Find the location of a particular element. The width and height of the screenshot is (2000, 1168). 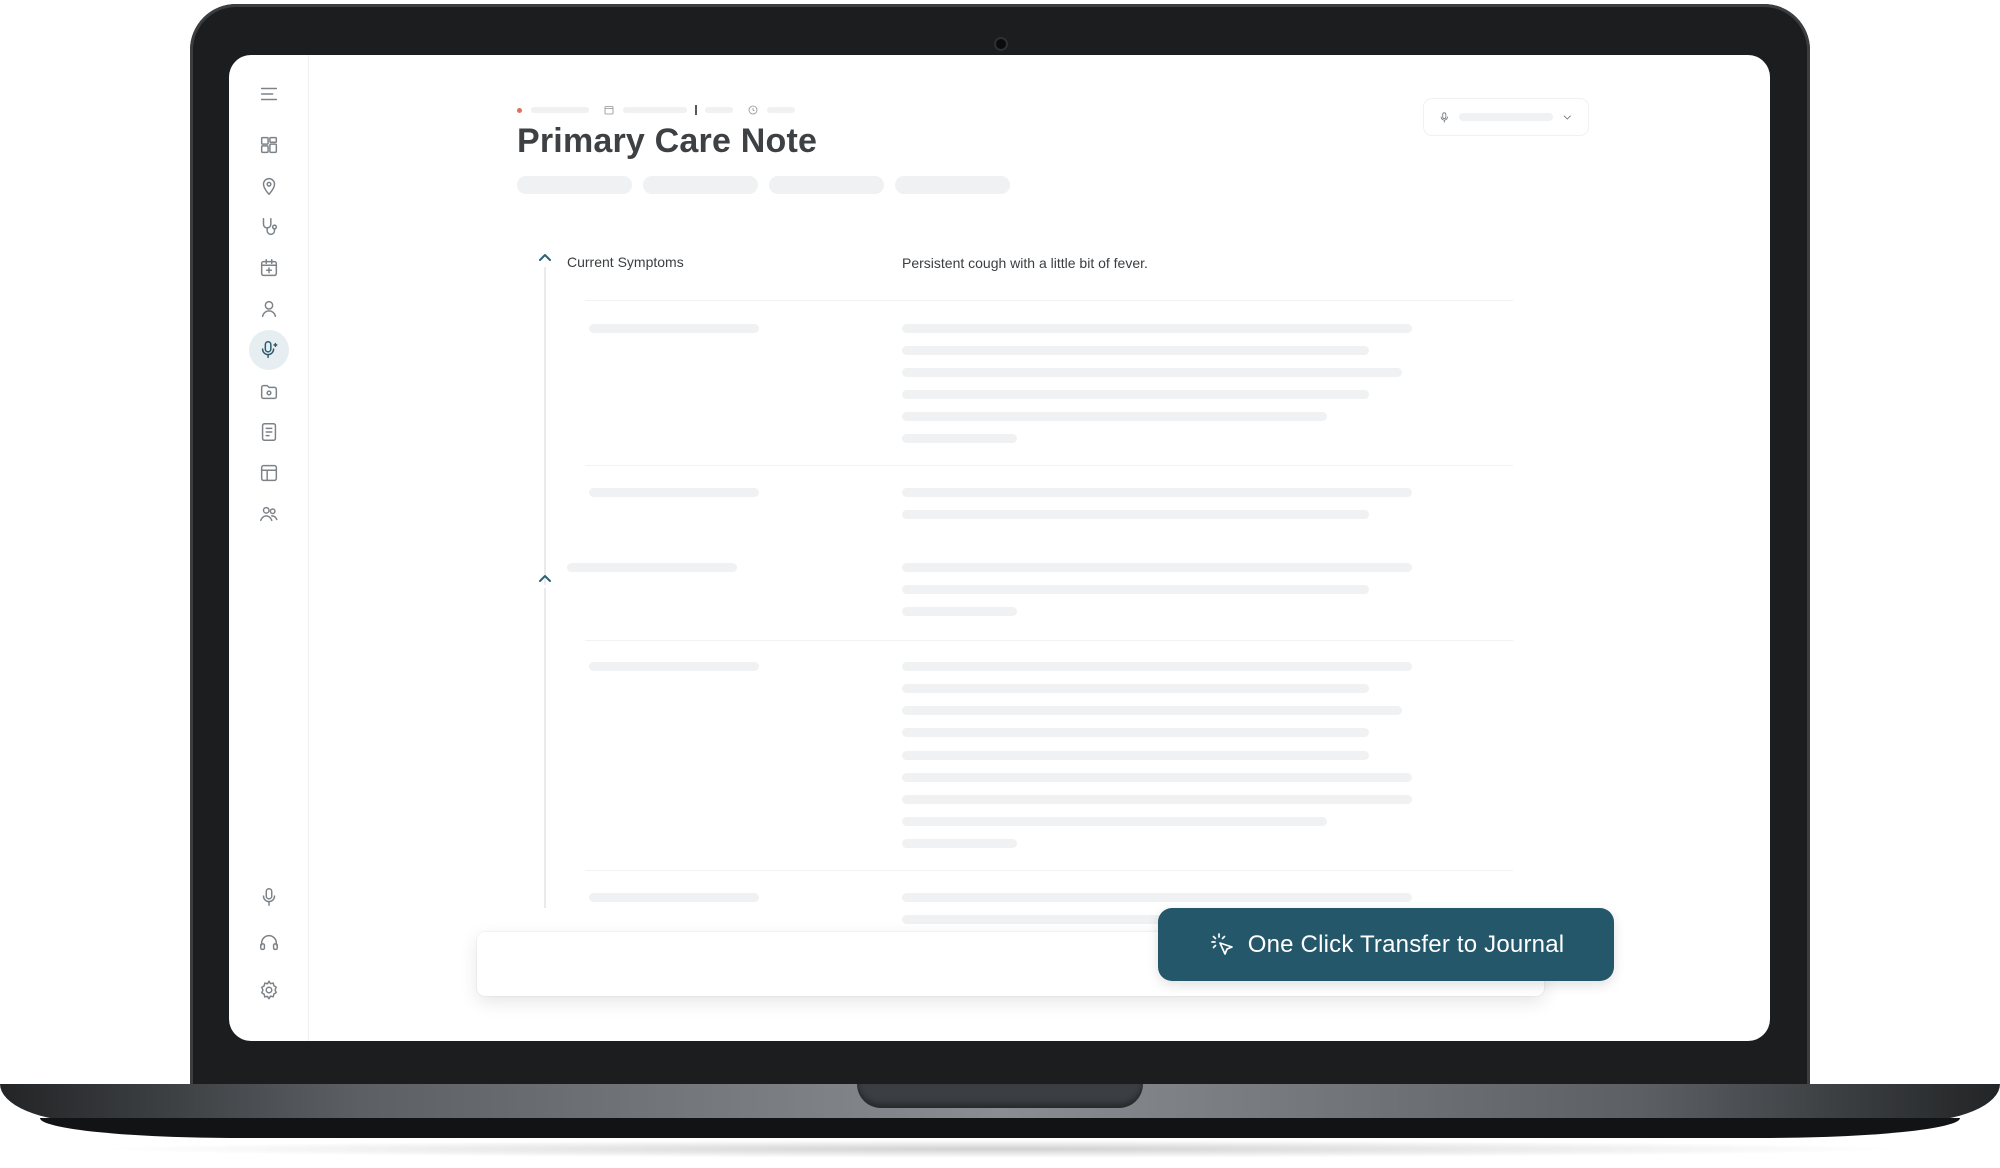

sidebar-item-support is located at coordinates (269, 943).